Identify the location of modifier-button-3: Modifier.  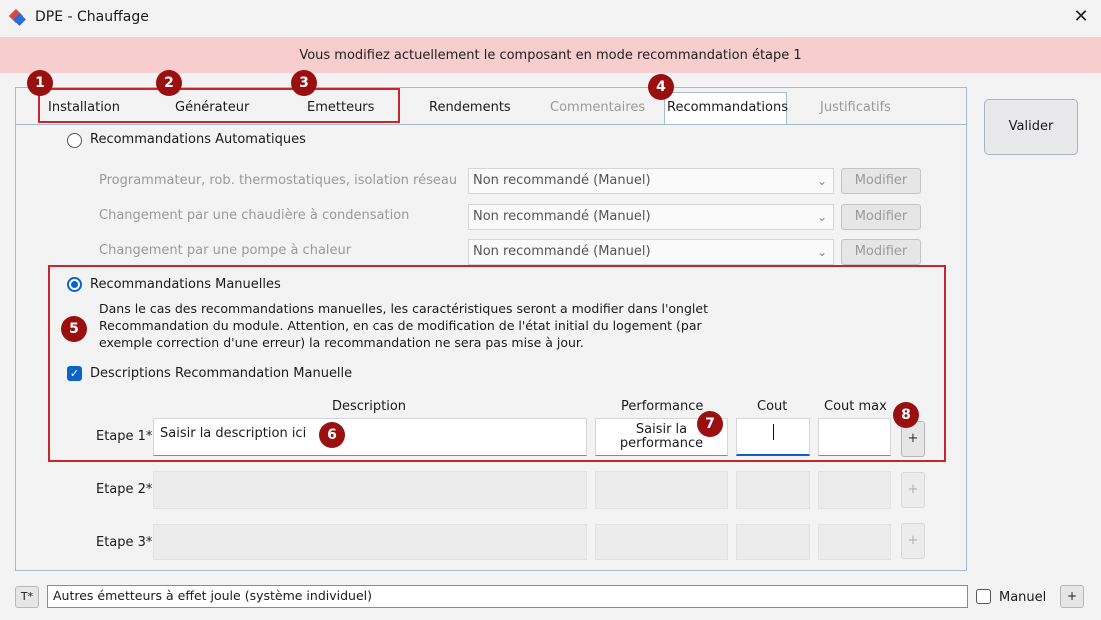
(881, 252).